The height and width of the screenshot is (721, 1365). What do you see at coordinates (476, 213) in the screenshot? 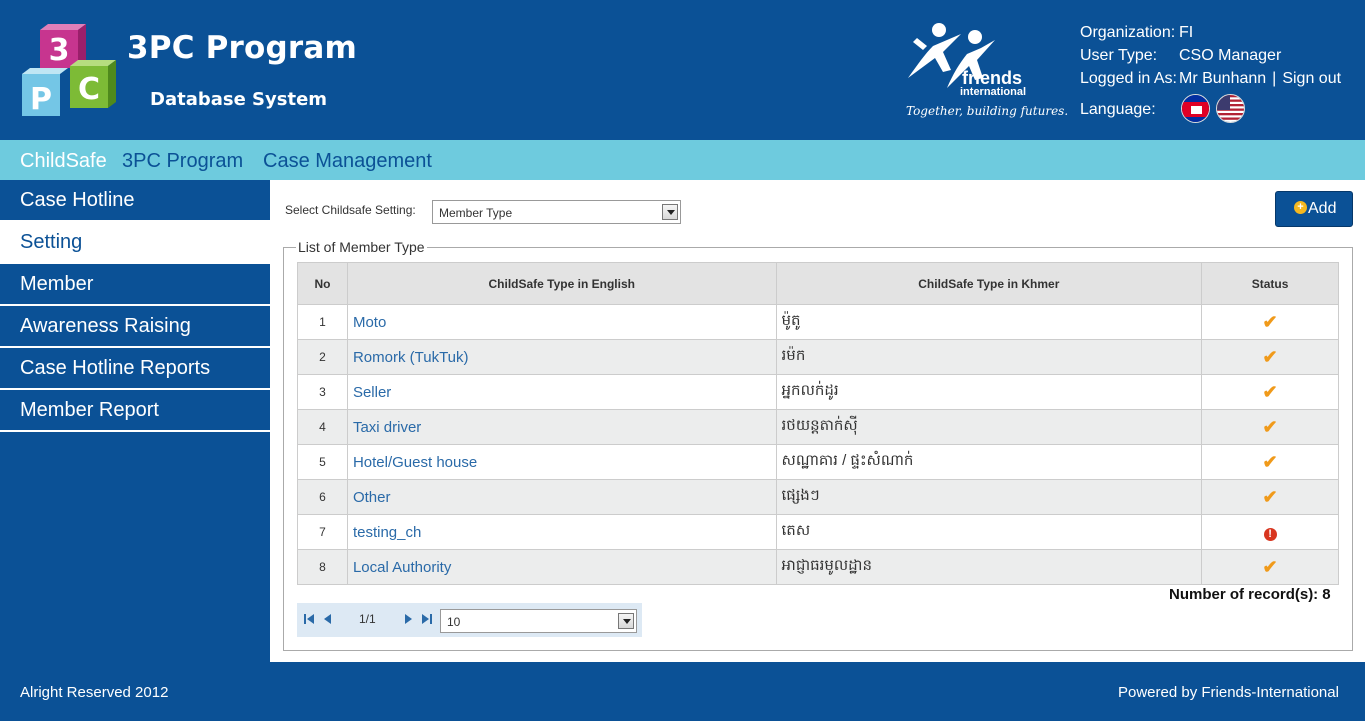
I see `setting-select-value: Member Type` at bounding box center [476, 213].